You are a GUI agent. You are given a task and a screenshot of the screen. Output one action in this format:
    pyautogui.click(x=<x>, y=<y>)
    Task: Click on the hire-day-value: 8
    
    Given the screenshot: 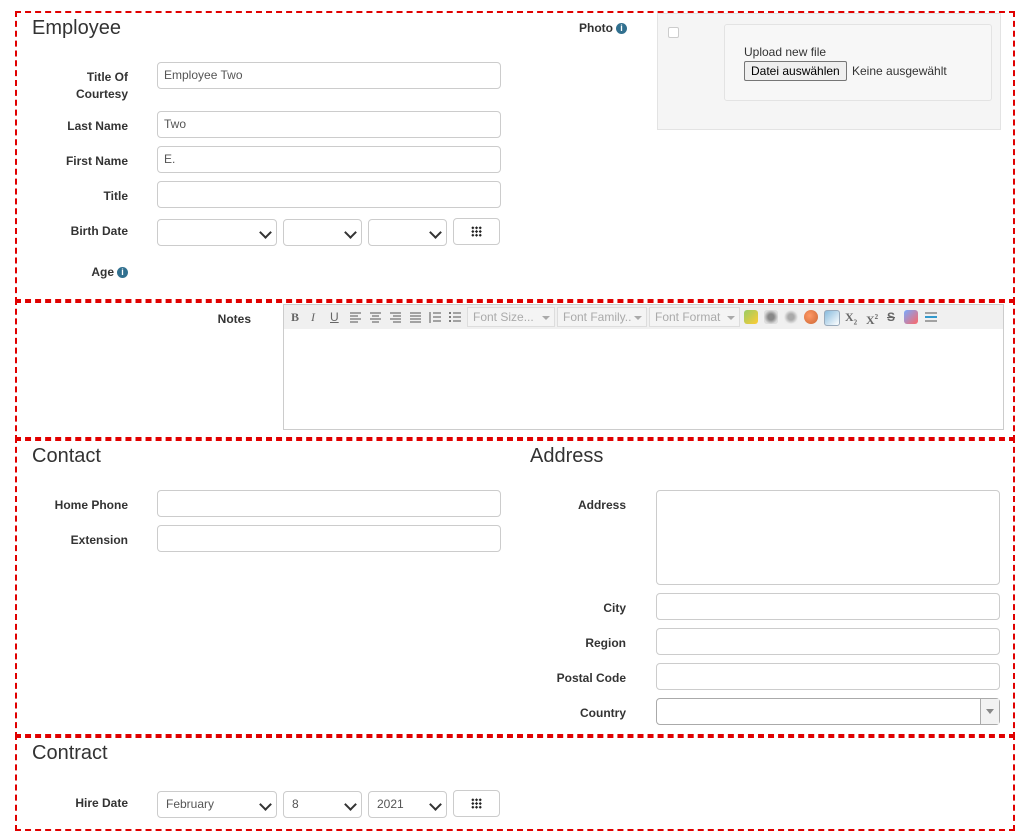 What is the action you would take?
    pyautogui.click(x=295, y=804)
    